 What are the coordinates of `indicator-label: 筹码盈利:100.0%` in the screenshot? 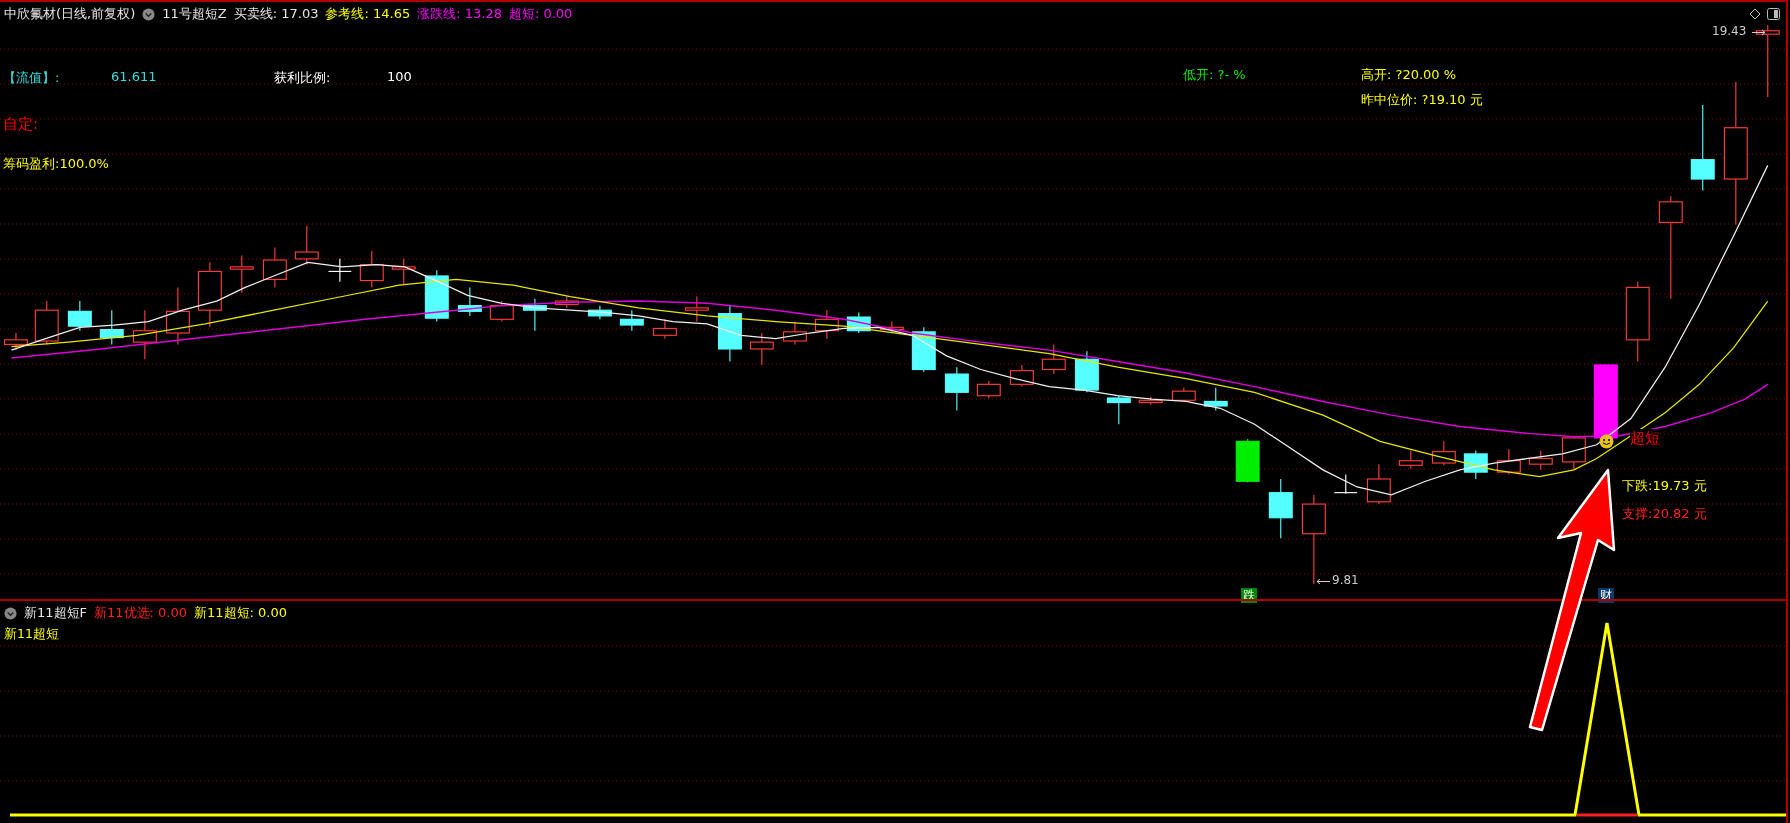 It's located at (56, 164).